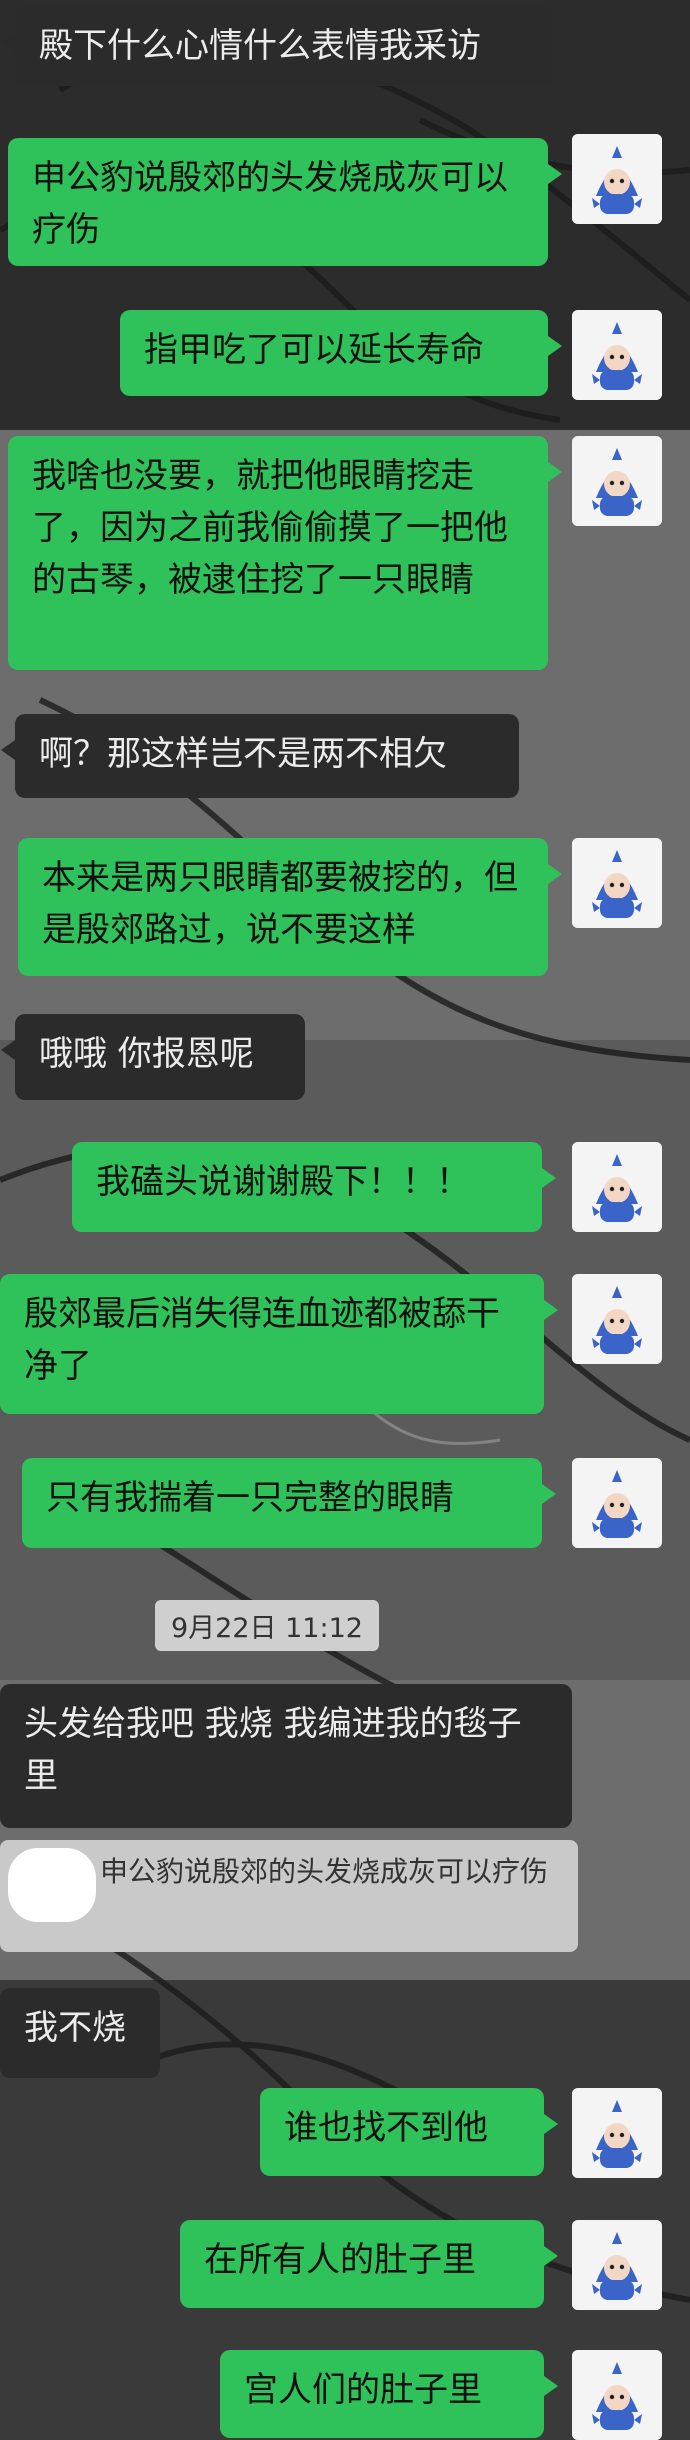  What do you see at coordinates (267, 1625) in the screenshot?
I see `timestamp: 9月22日 11:12` at bounding box center [267, 1625].